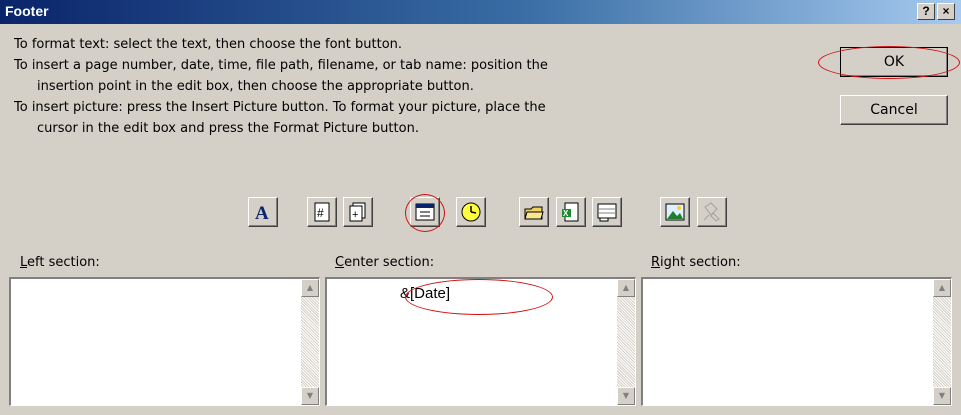  I want to click on left-section-scrollbar: ▲ ▼, so click(310, 342).